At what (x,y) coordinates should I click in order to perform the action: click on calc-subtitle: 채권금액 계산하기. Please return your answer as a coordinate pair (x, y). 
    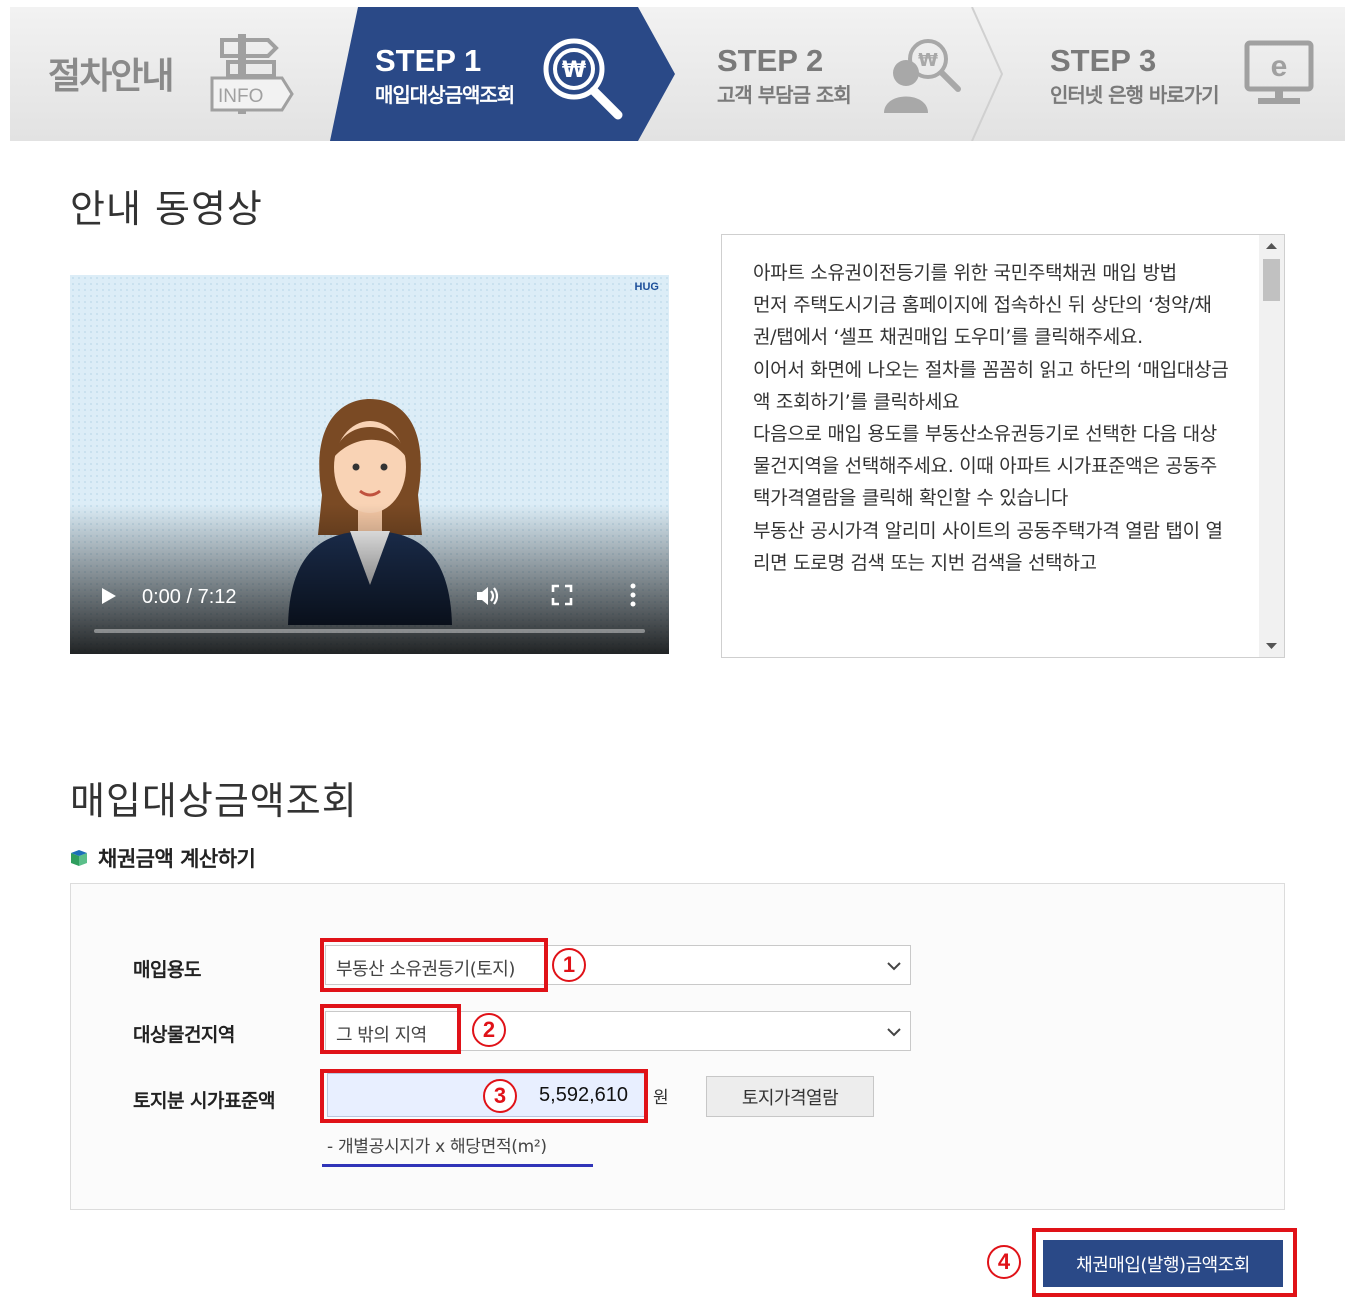
    Looking at the image, I should click on (163, 858).